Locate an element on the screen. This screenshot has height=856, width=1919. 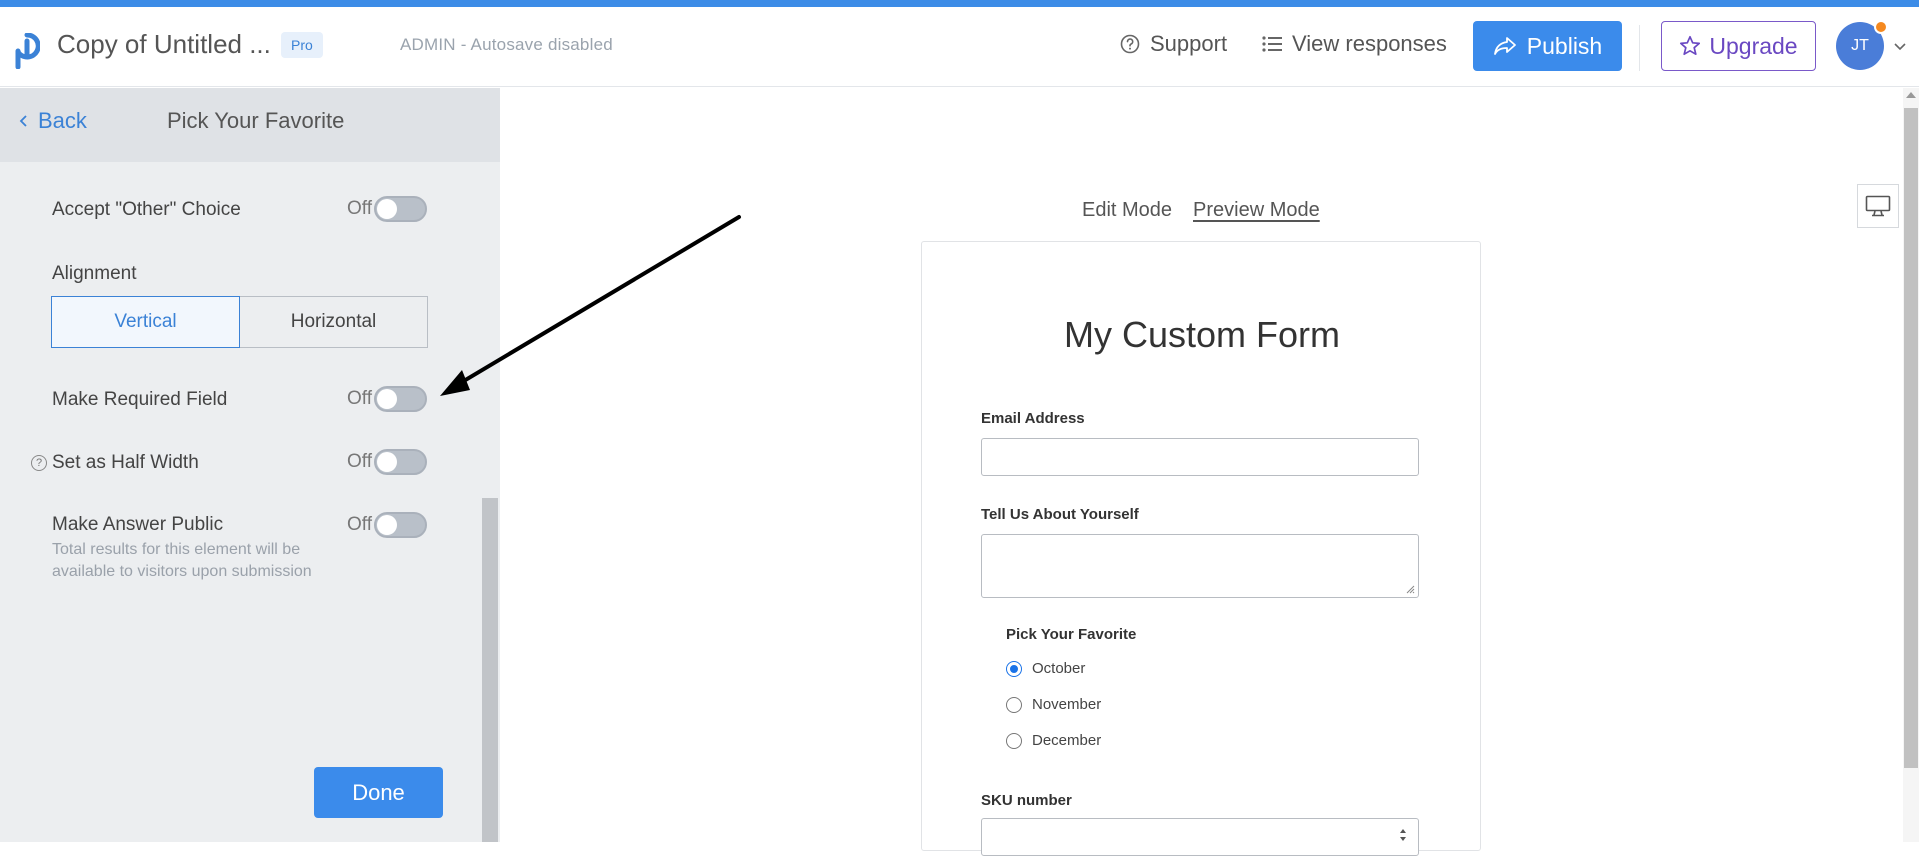
edit-mode-tab: Edit Mode is located at coordinates (1127, 210).